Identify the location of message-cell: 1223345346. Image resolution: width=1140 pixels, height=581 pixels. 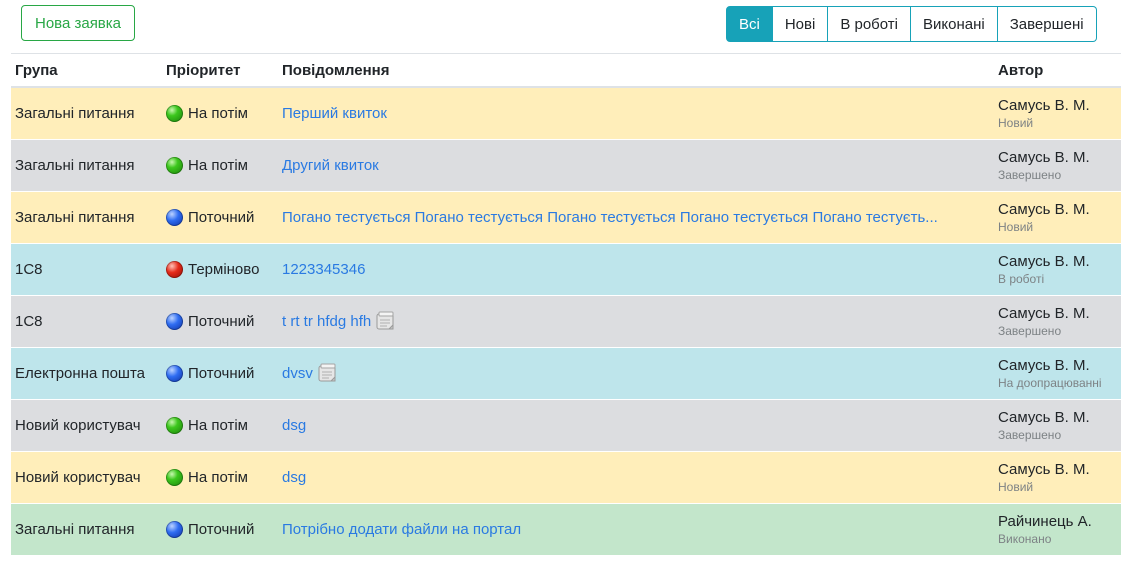
(636, 268).